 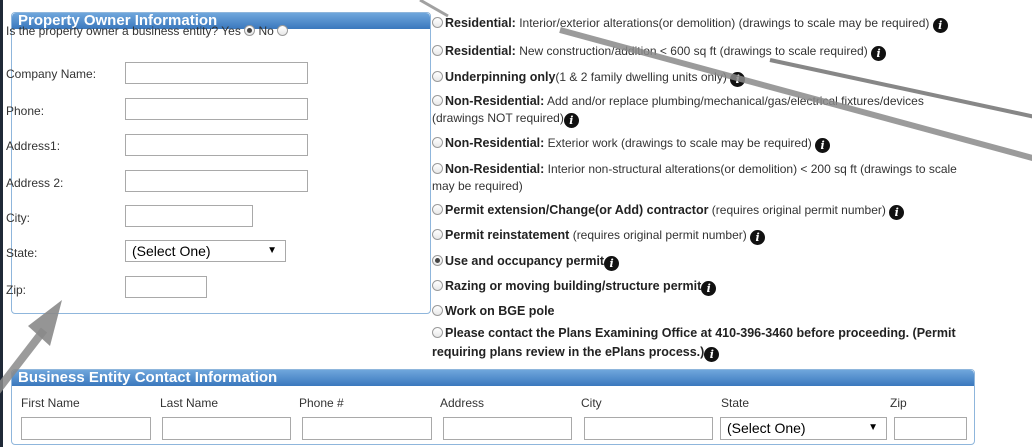 I want to click on arrow-top, so click(x=434, y=9).